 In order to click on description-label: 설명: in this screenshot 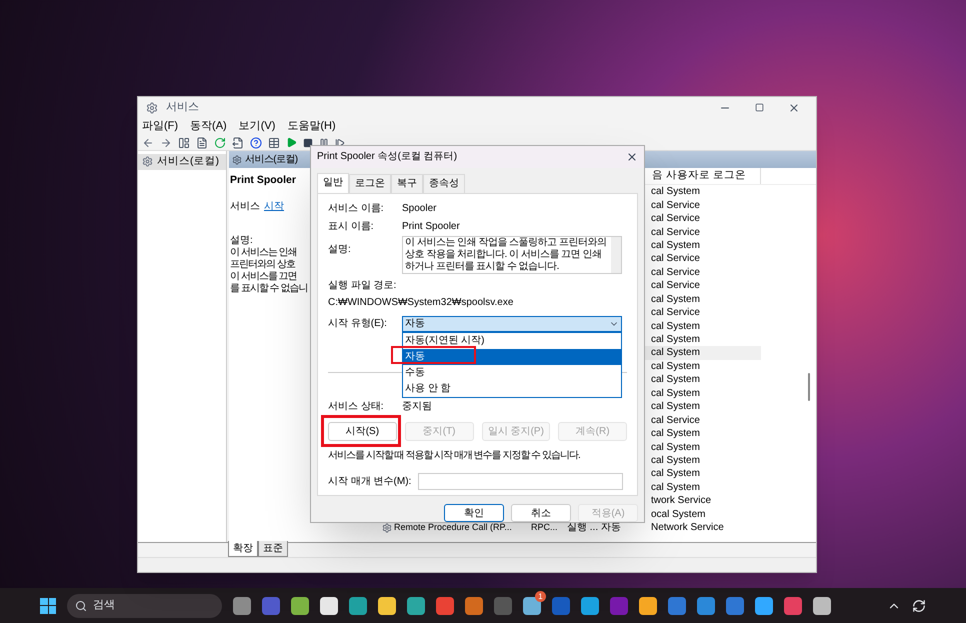, I will do `click(241, 240)`.